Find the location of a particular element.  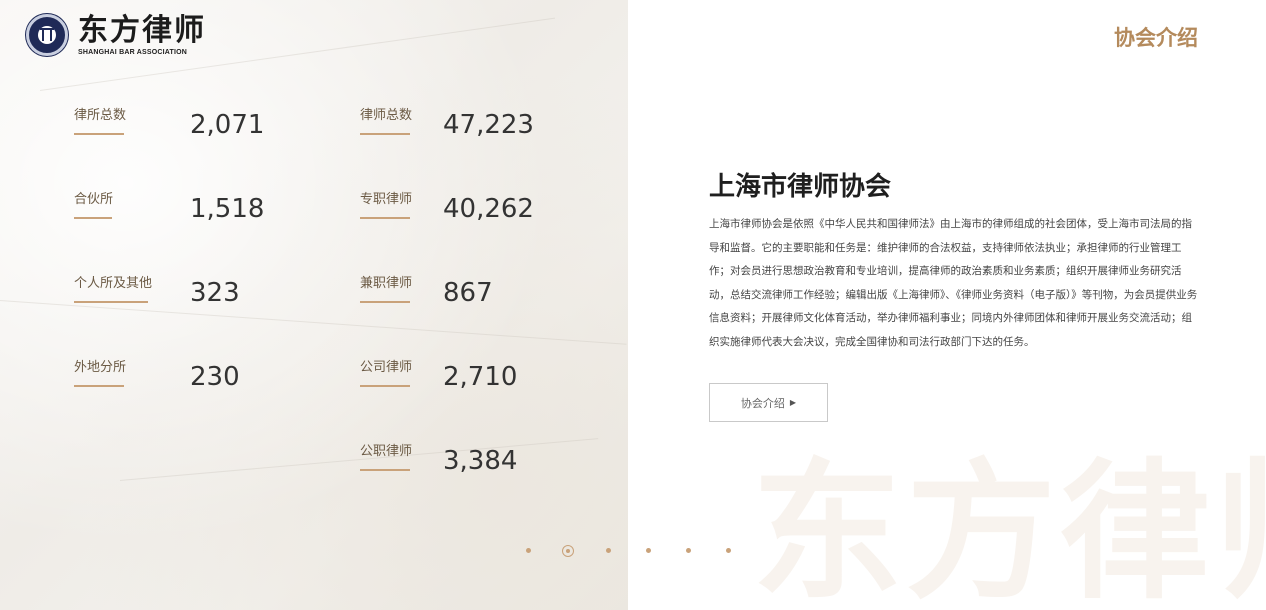

stat-public-lawyers: 公职律师 is located at coordinates (386, 457).